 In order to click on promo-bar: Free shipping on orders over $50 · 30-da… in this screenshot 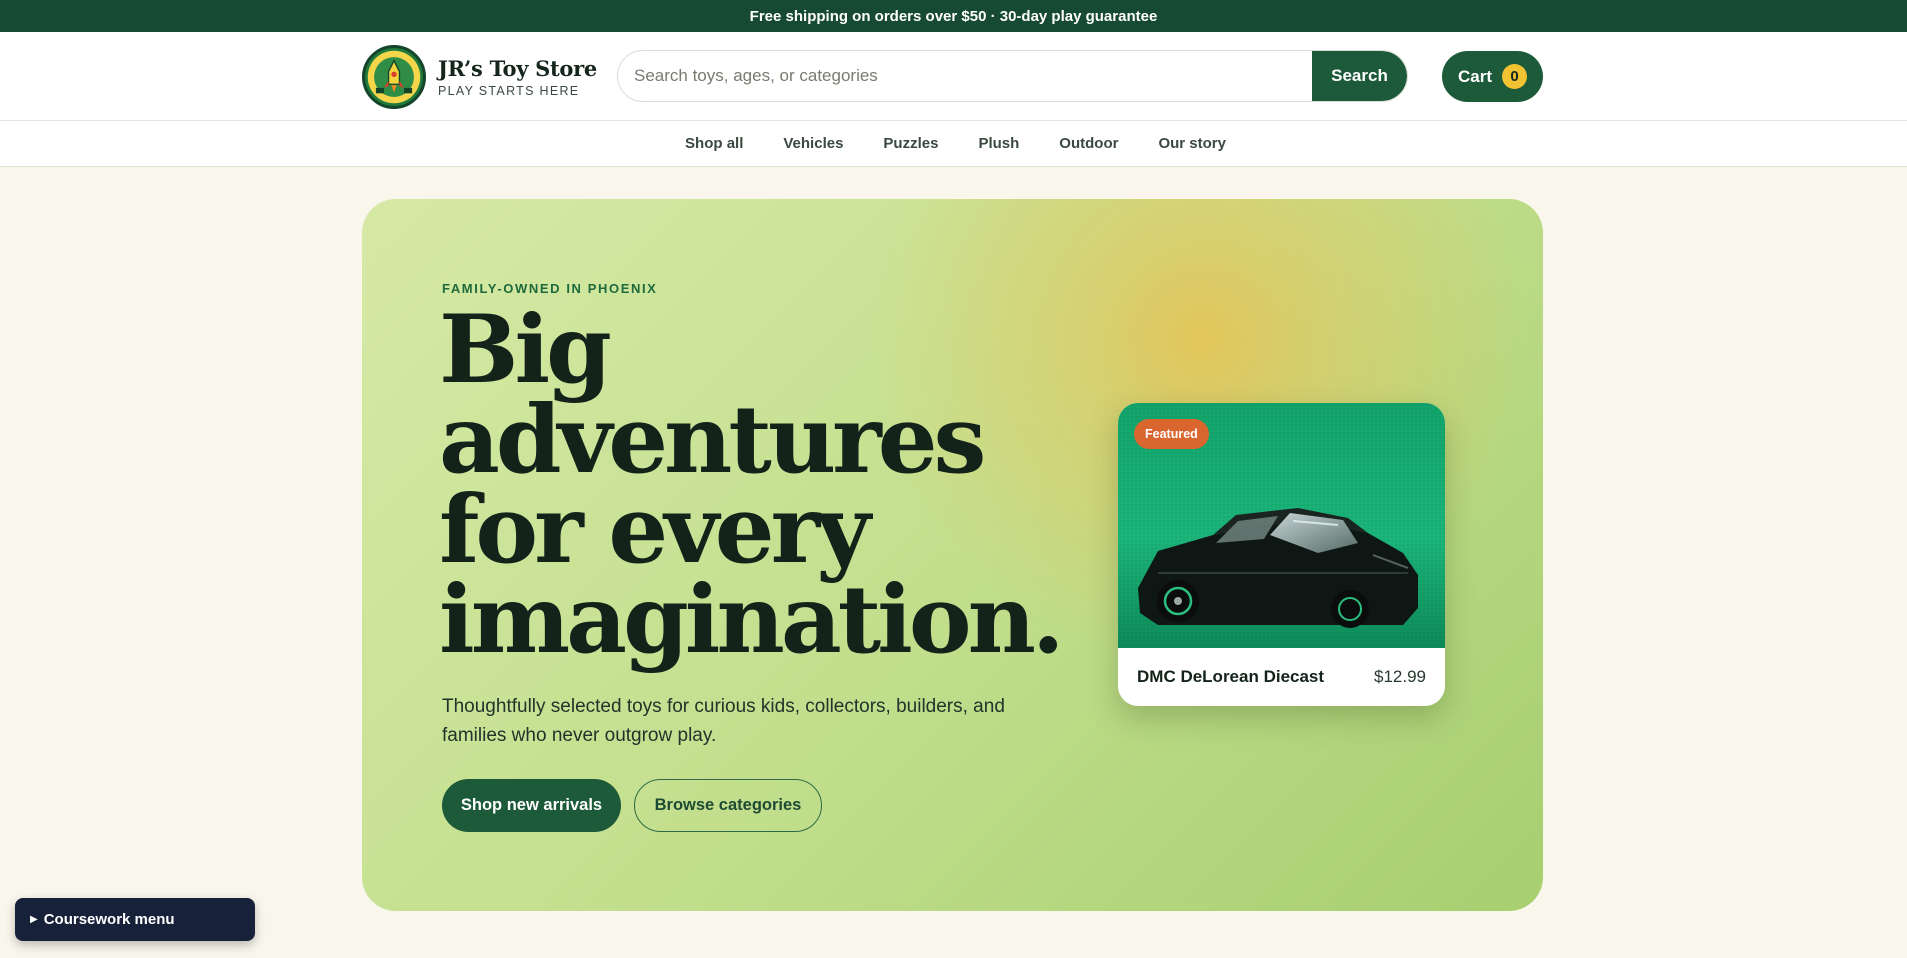, I will do `click(953, 16)`.